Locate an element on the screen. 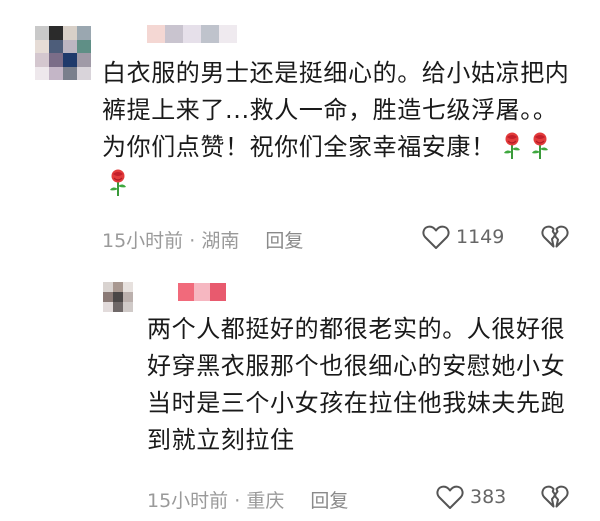 The width and height of the screenshot is (600, 521). like-count: 383 is located at coordinates (488, 497).